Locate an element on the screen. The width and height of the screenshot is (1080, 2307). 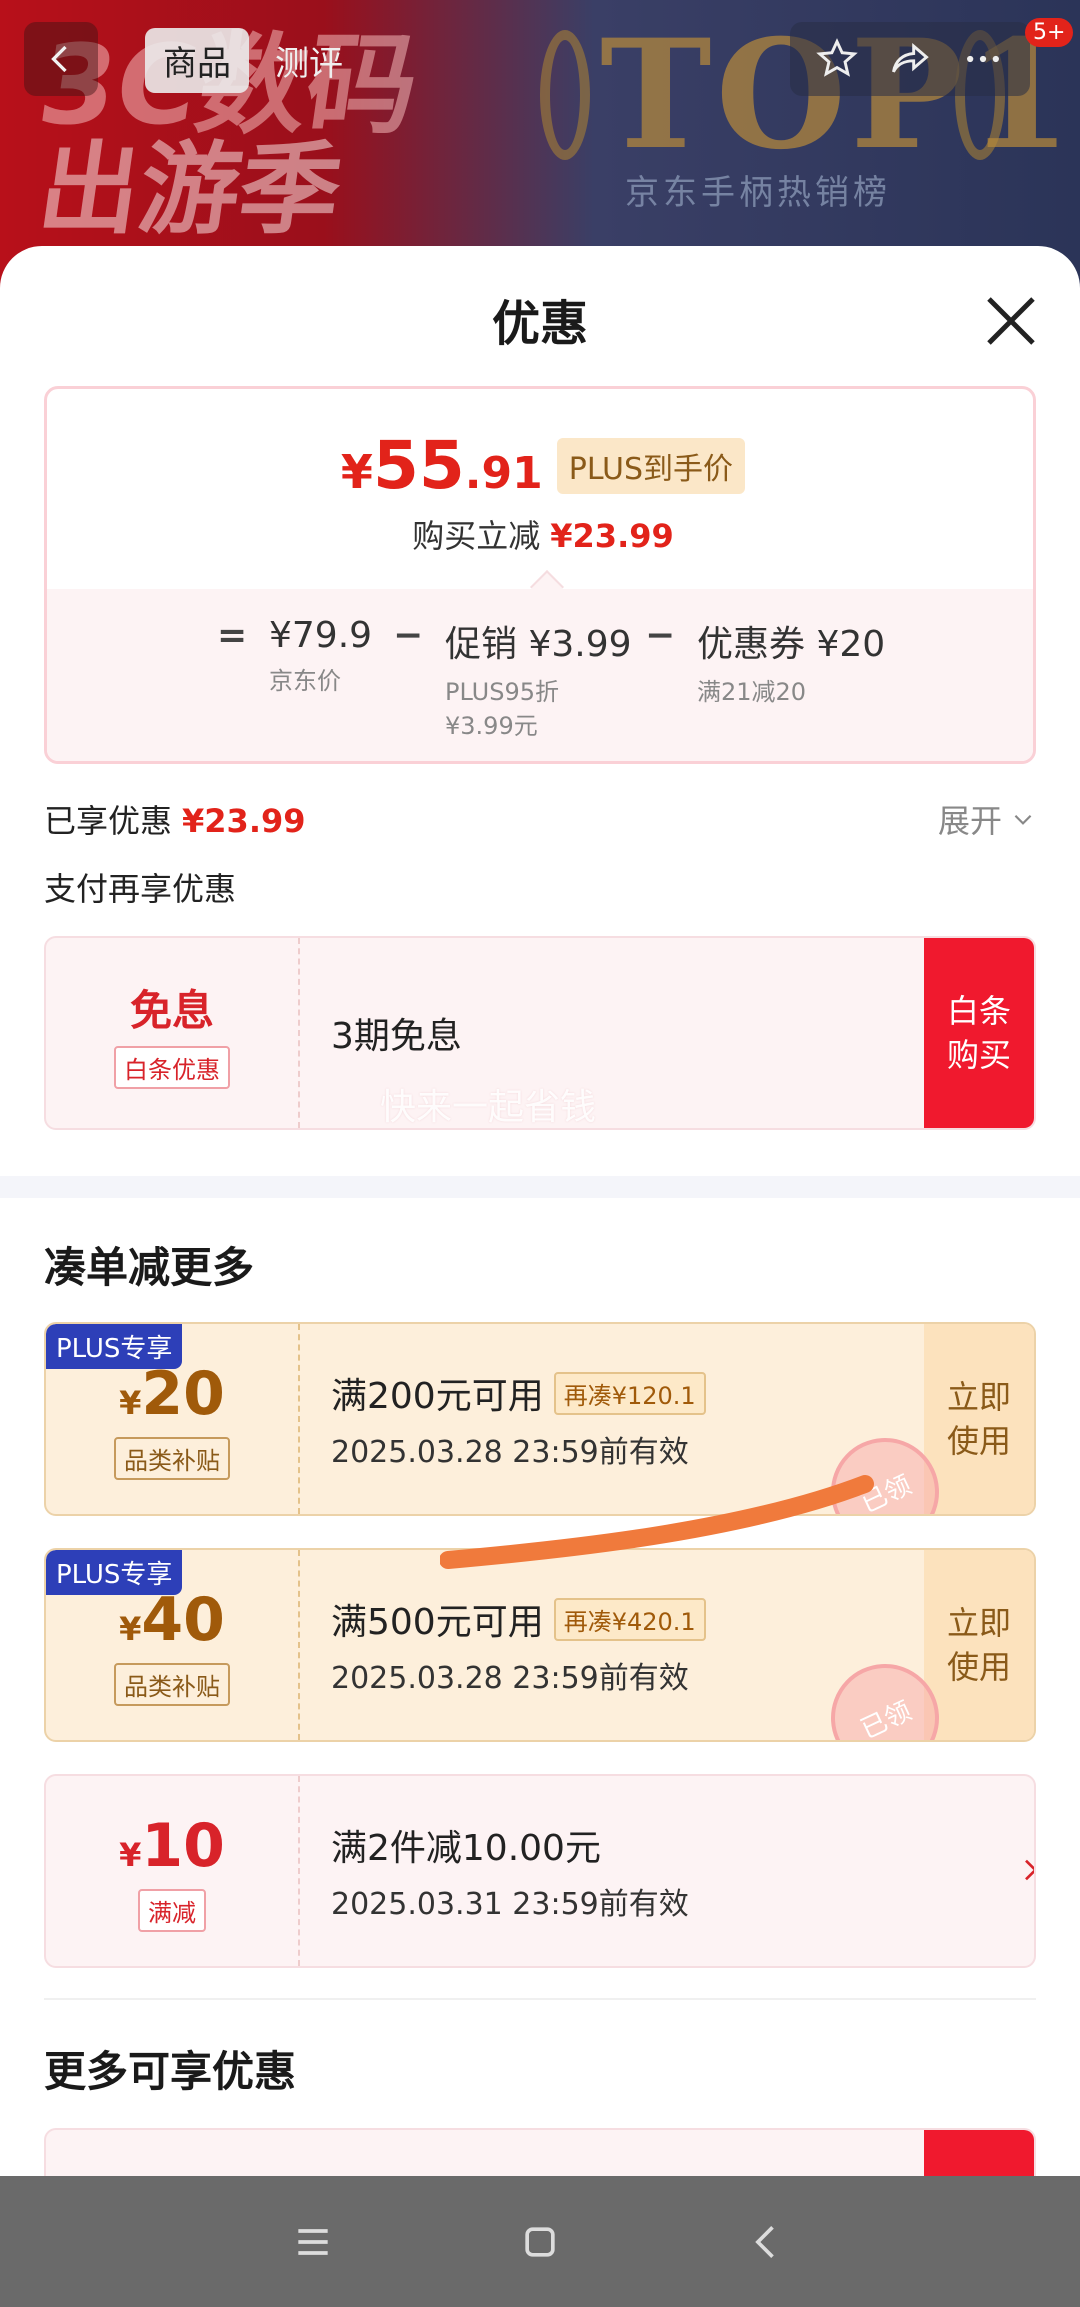
back-icon is located at coordinates (59, 59).